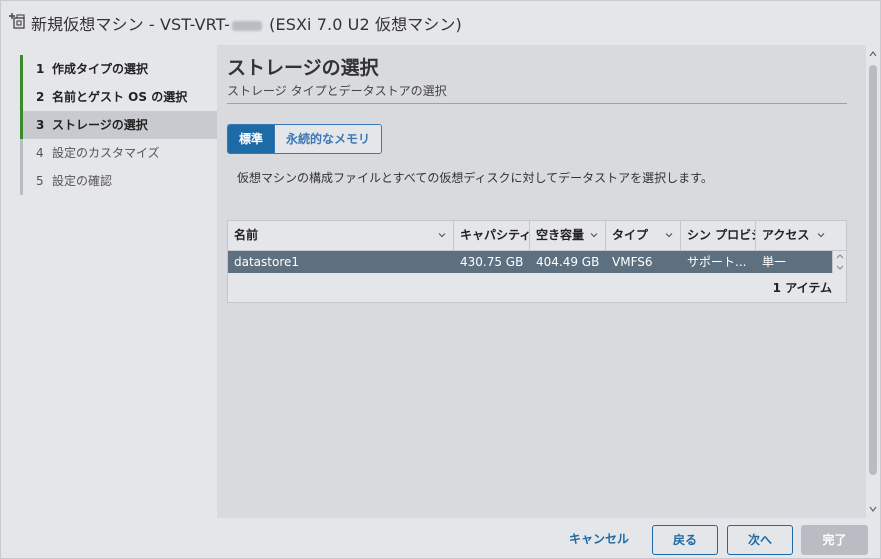  What do you see at coordinates (267, 262) in the screenshot?
I see `cell-name: datastore1` at bounding box center [267, 262].